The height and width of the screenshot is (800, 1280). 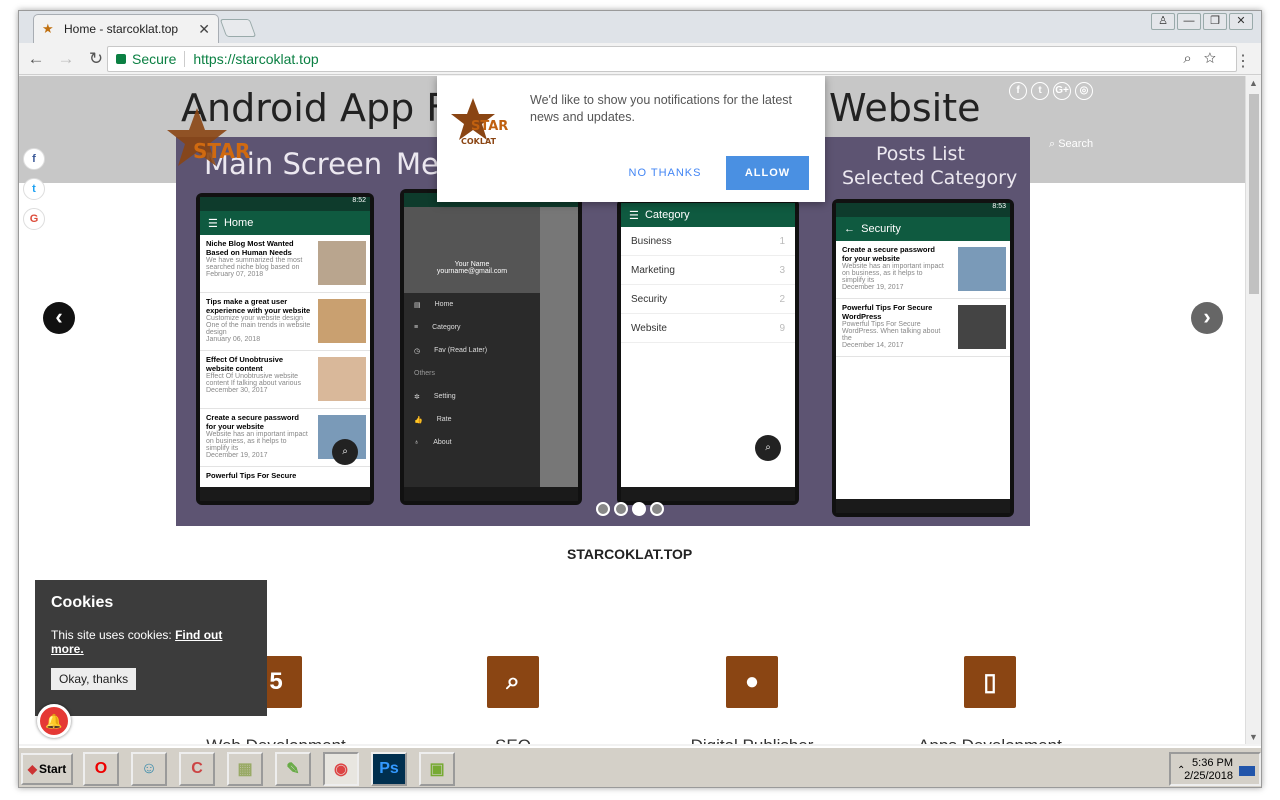 I want to click on menu-icon: ⋮, so click(x=1243, y=61).